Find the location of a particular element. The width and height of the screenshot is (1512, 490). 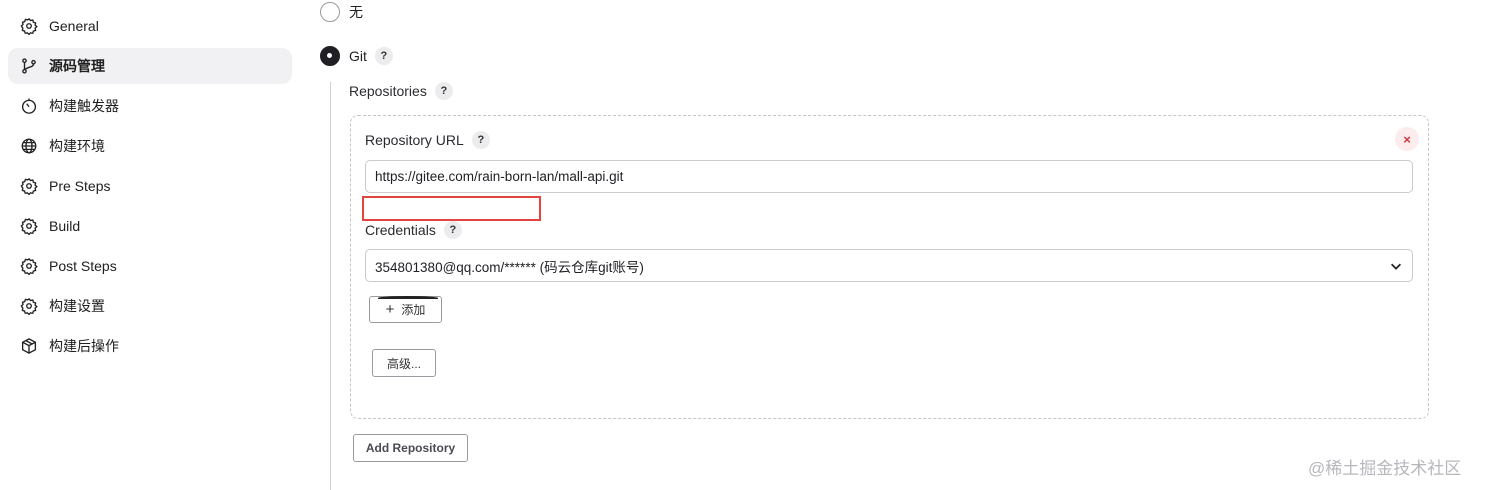

sidebar-item-label: General is located at coordinates (74, 26).